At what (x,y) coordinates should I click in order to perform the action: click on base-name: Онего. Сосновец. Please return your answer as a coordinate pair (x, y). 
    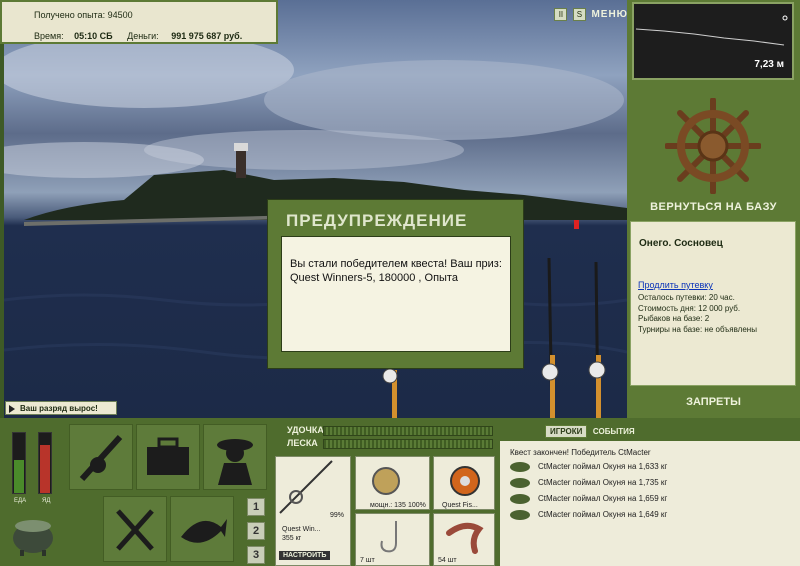
    Looking at the image, I should click on (681, 243).